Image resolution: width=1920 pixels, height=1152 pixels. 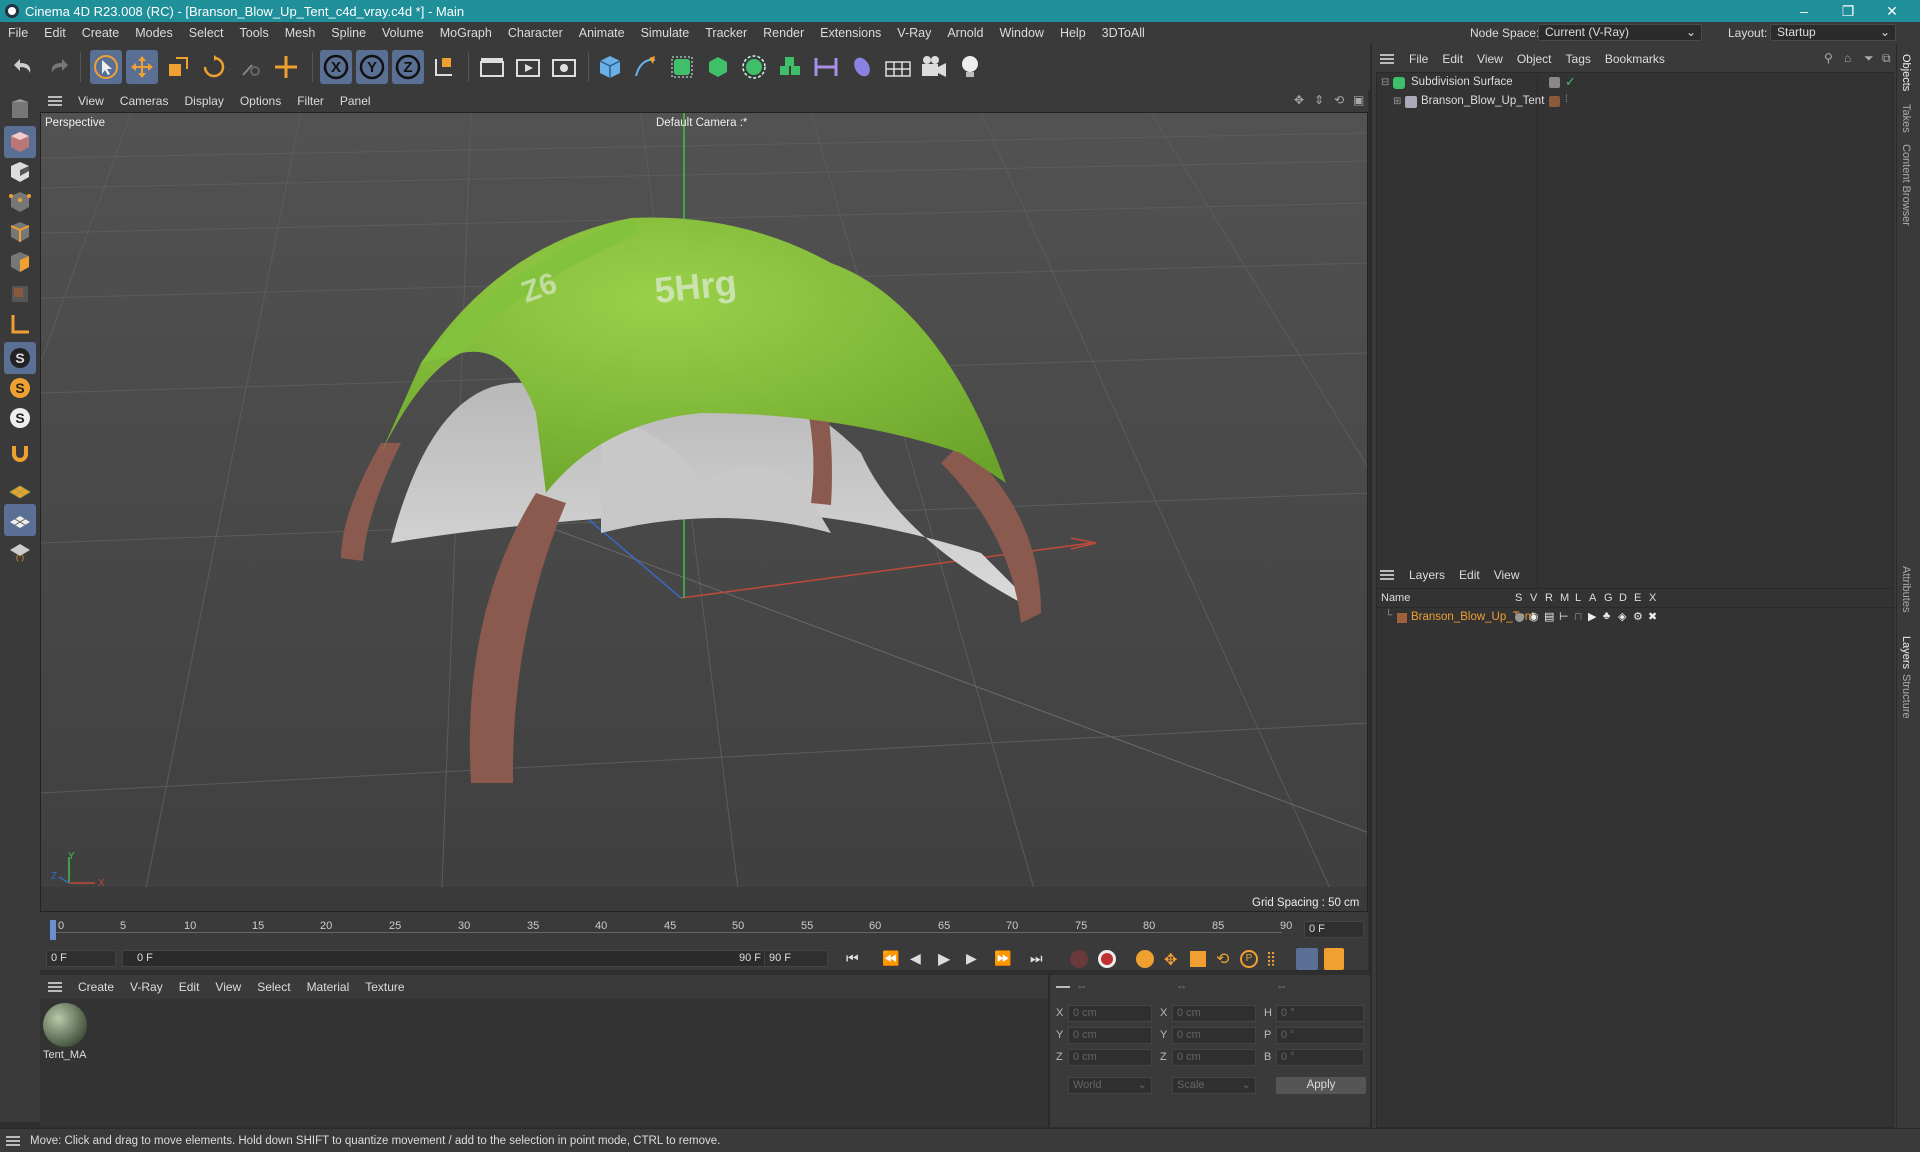 What do you see at coordinates (915, 958) in the screenshot?
I see `previous-frame-button: ◀` at bounding box center [915, 958].